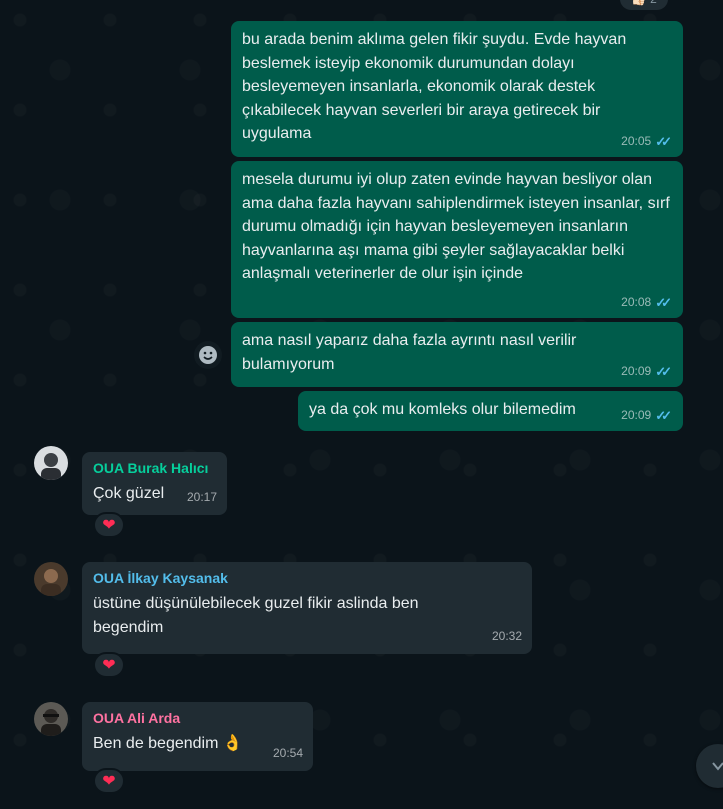  I want to click on message-time: 20:08, so click(636, 301).